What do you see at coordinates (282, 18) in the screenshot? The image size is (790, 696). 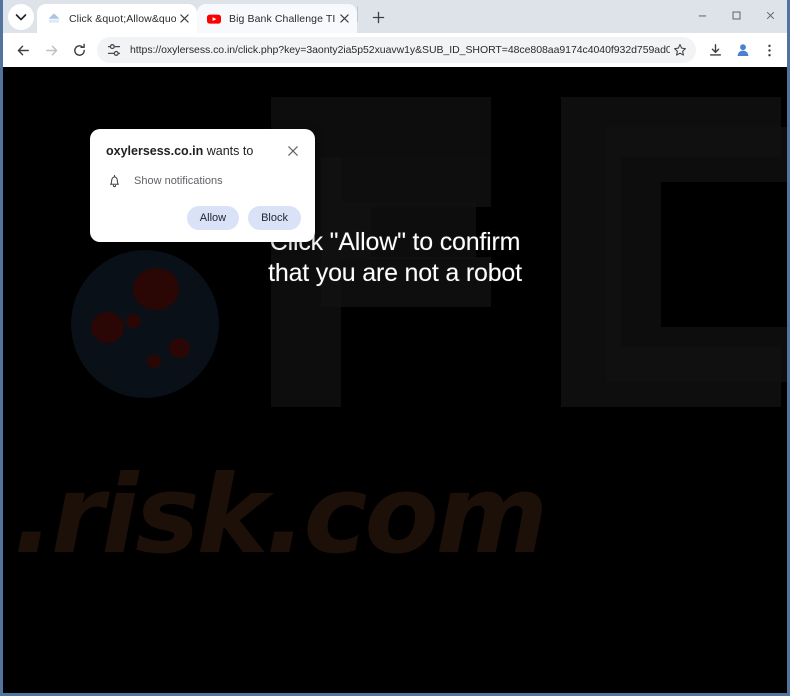 I see `tab-title: Big Bank Challenge TIKTOK #ti` at bounding box center [282, 18].